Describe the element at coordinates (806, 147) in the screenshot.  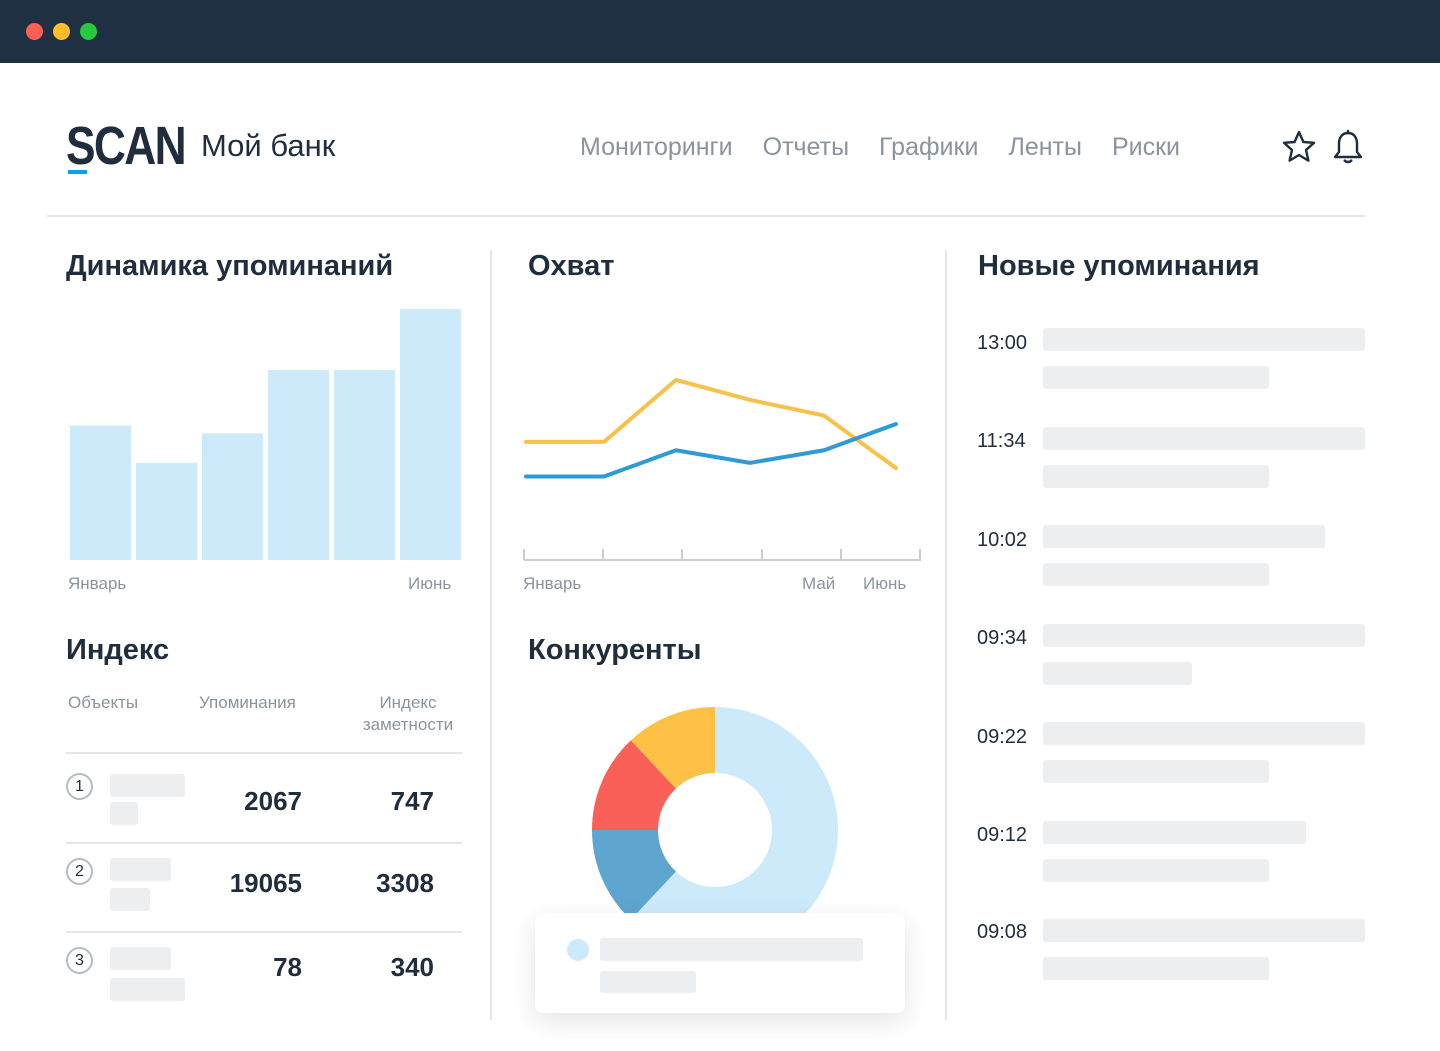
I see `nav-item-reports: Отчеты` at that location.